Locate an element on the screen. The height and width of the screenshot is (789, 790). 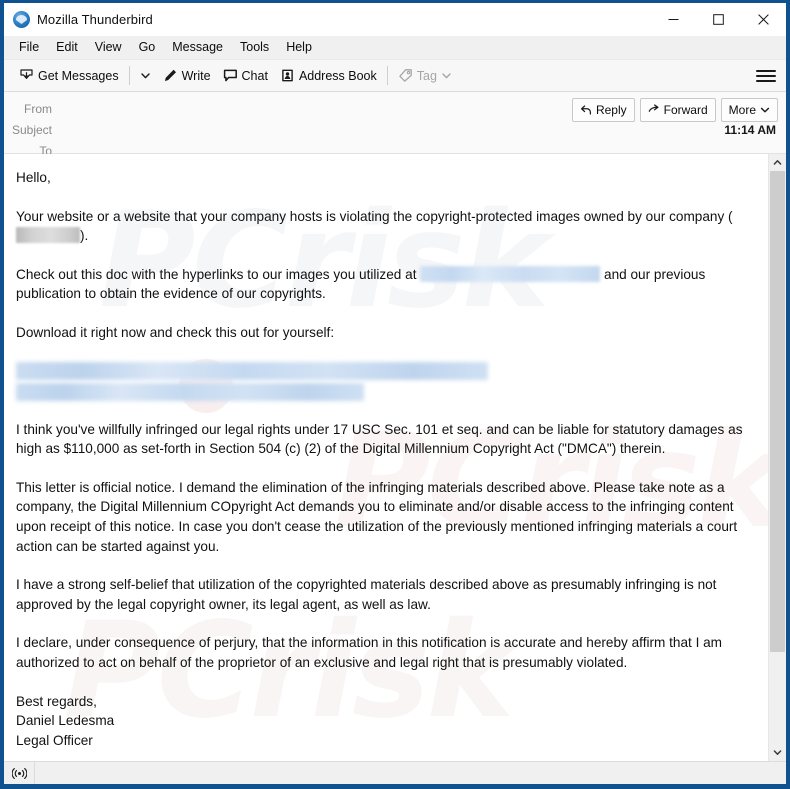
menu-bar: File Edit View Go Message Tools Help is located at coordinates (395, 48).